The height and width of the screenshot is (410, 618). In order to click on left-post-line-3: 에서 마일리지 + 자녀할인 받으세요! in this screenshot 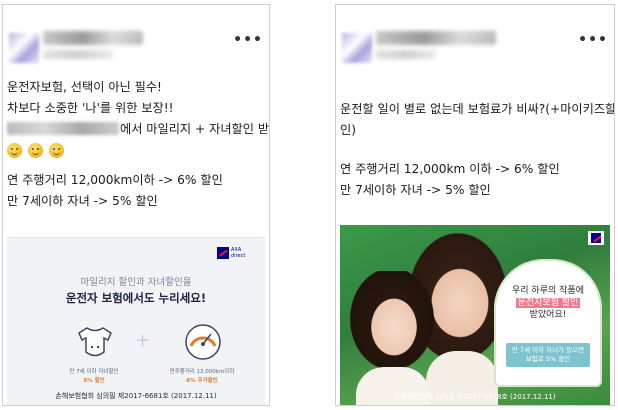, I will do `click(138, 129)`.